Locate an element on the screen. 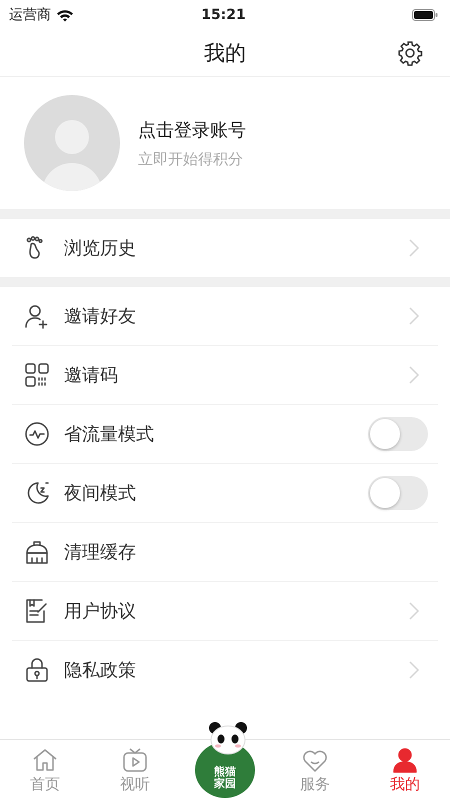 This screenshot has width=450, height=800. status-time: 15:21 is located at coordinates (223, 15).